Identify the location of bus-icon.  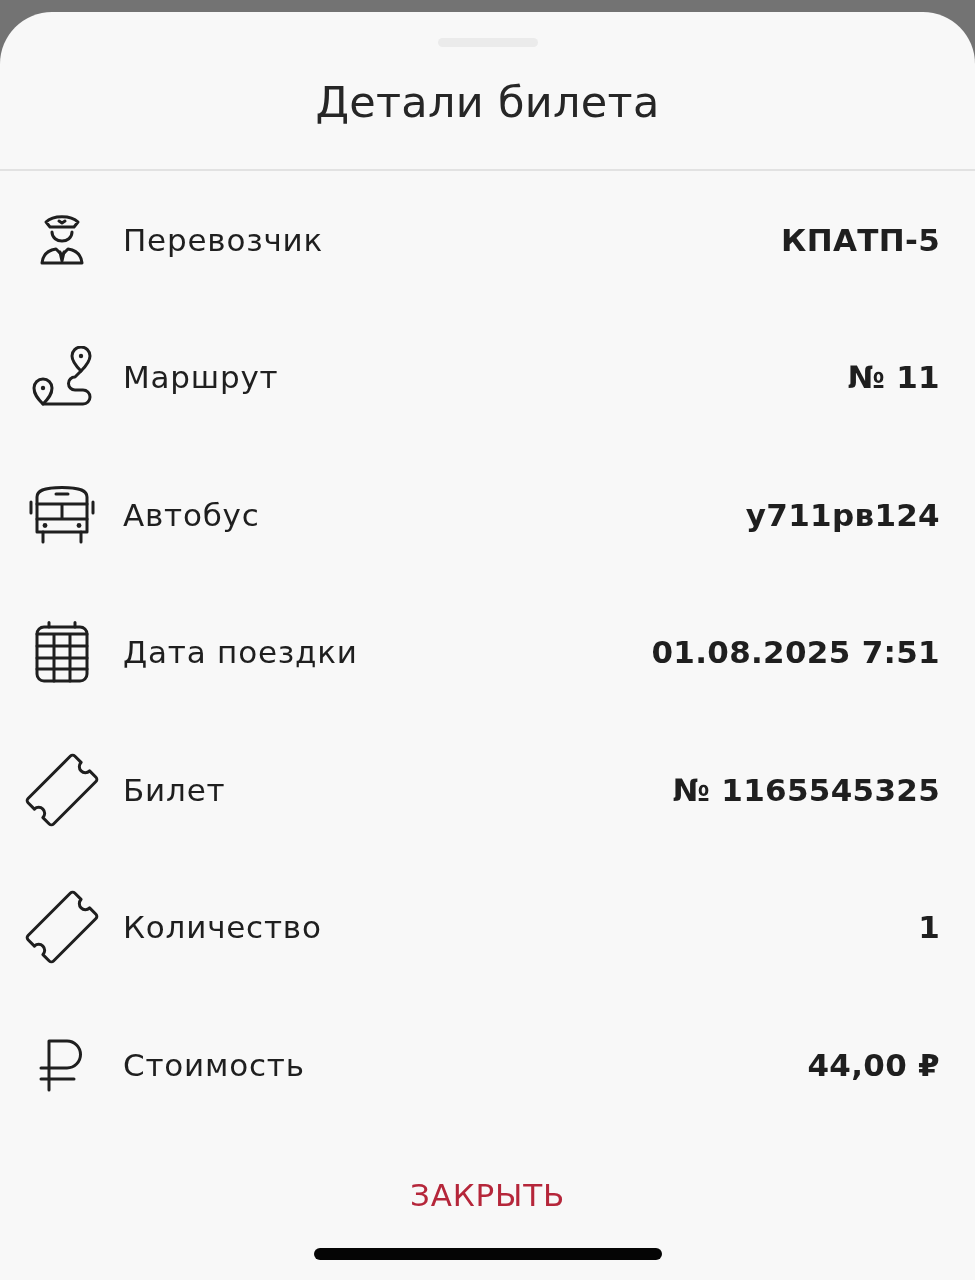
(62, 514).